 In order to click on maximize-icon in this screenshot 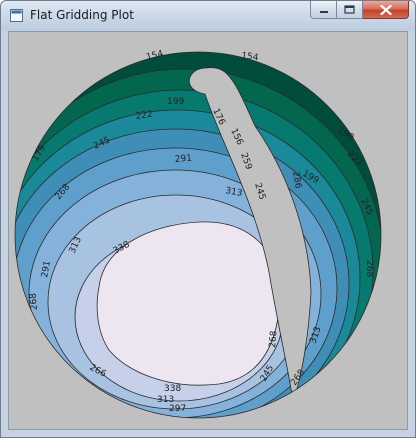, I will do `click(349, 9)`.